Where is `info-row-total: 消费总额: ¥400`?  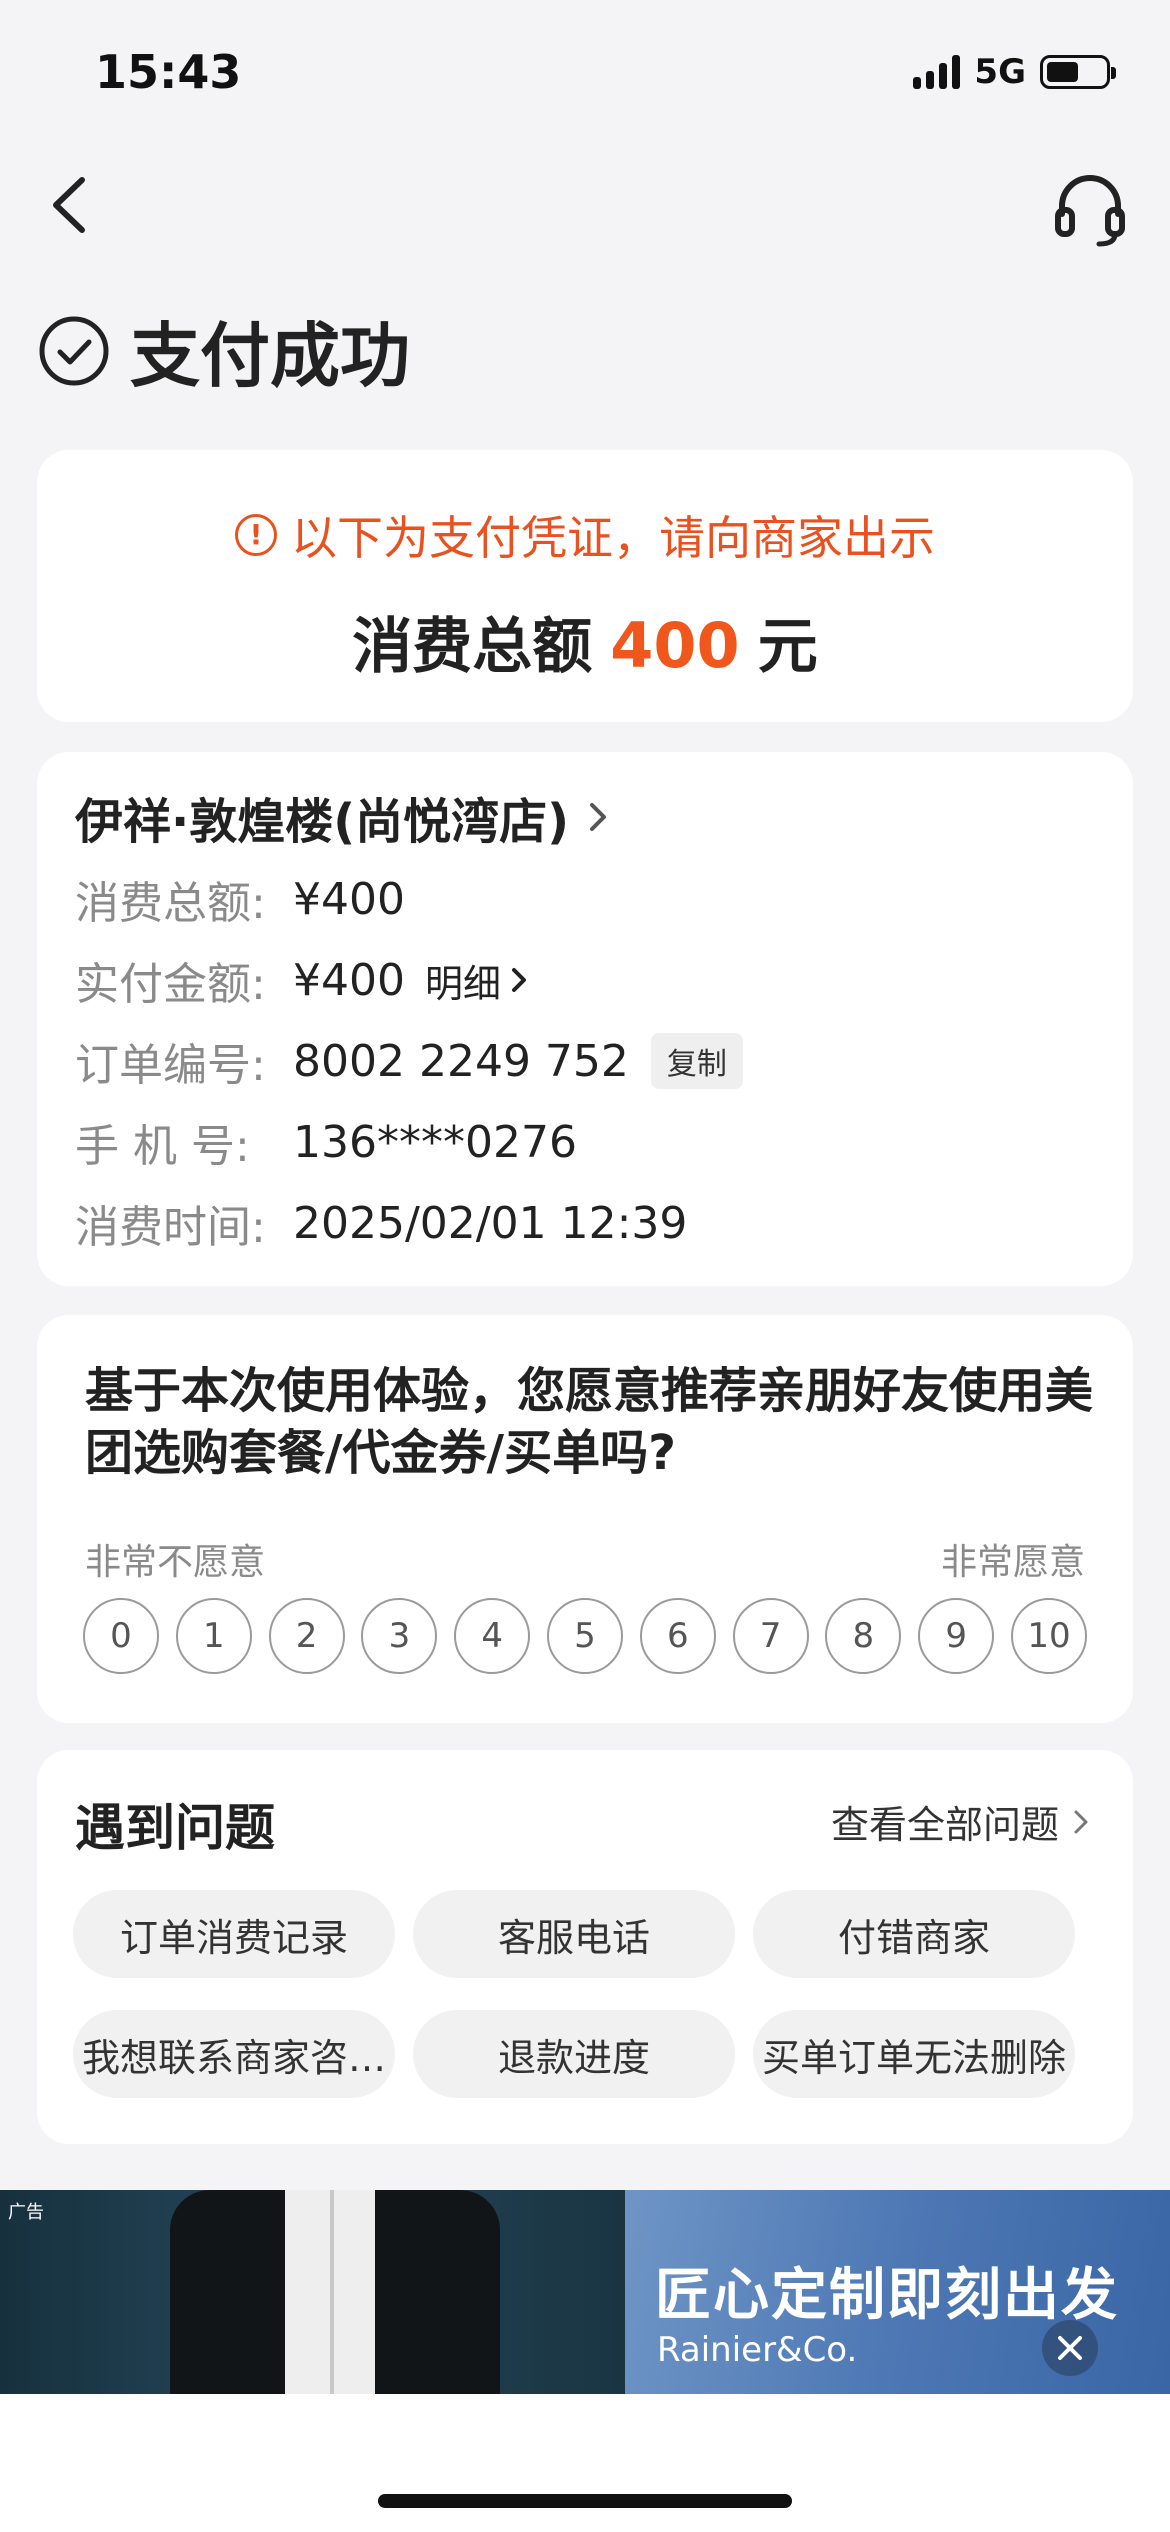 info-row-total: 消费总额: ¥400 is located at coordinates (240, 899).